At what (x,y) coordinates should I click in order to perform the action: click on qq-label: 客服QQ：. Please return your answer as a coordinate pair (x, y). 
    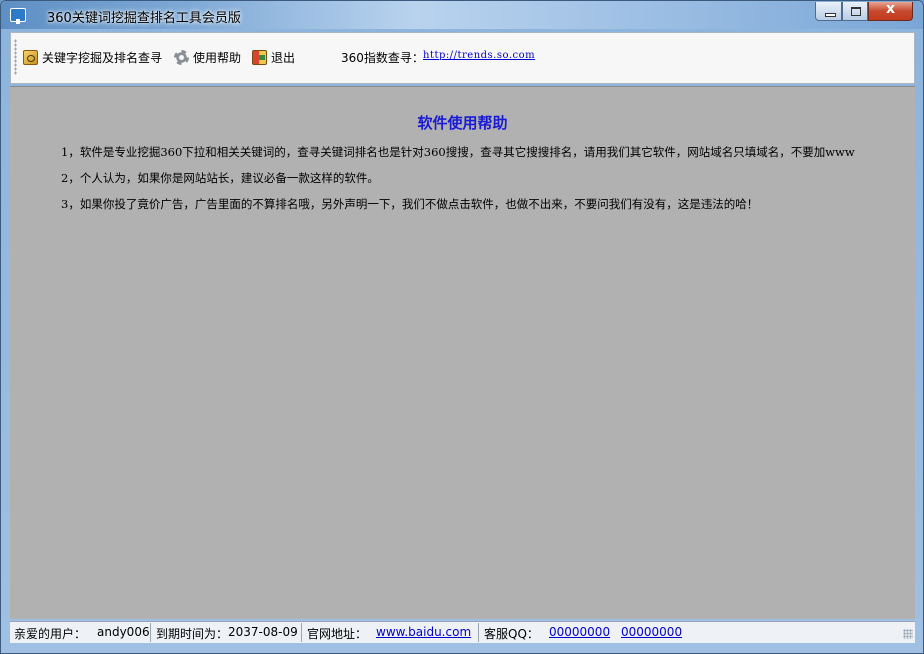
    Looking at the image, I should click on (511, 634).